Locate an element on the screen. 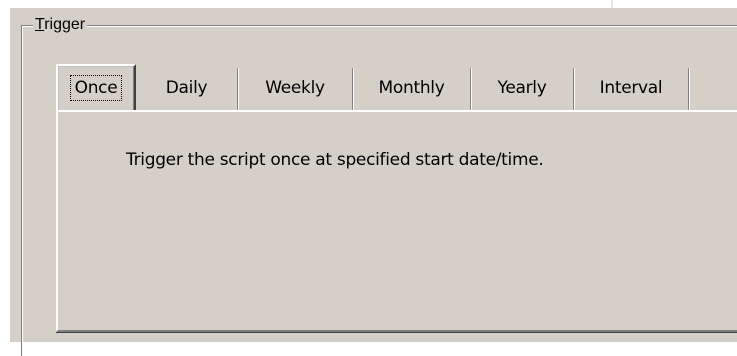 Image resolution: width=737 pixels, height=356 pixels. tab-weekly-label: Weekly is located at coordinates (295, 88).